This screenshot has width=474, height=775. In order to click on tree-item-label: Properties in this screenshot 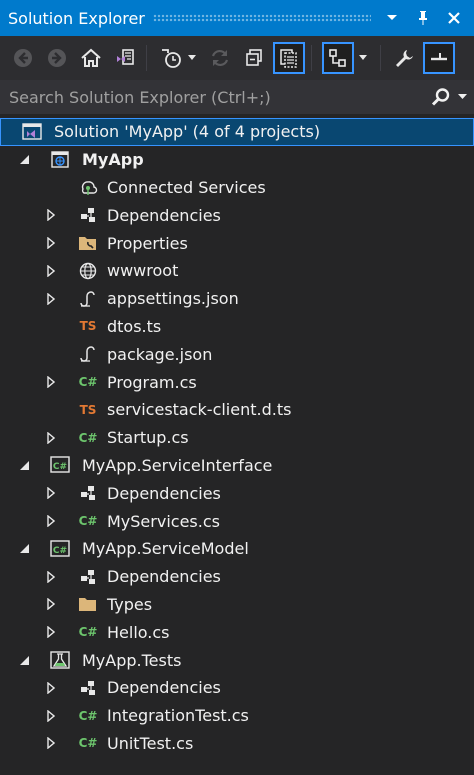, I will do `click(147, 243)`.